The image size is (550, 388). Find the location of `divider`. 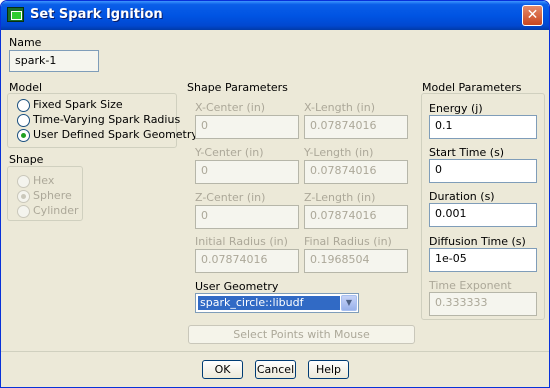

divider is located at coordinates (275, 351).